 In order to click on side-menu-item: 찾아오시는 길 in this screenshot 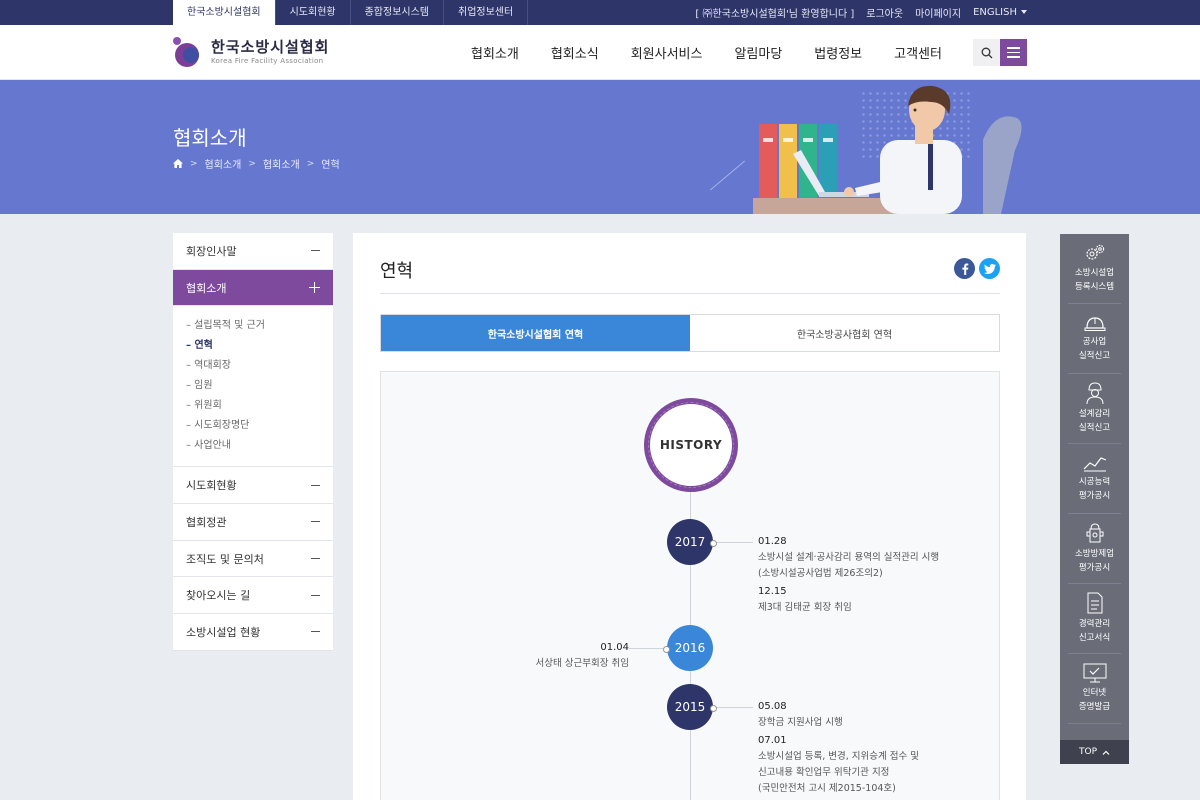, I will do `click(253, 596)`.